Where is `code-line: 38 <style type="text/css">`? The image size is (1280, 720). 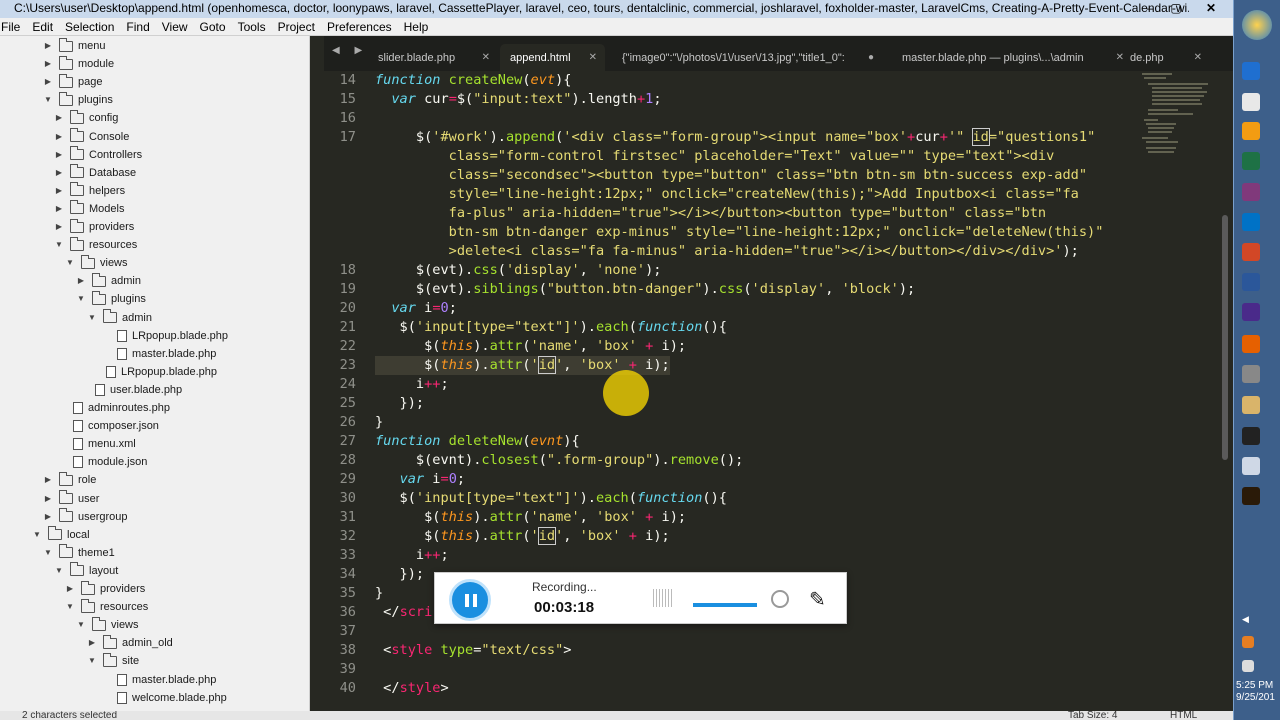 code-line: 38 <style type="text/css"> is located at coordinates (729, 650).